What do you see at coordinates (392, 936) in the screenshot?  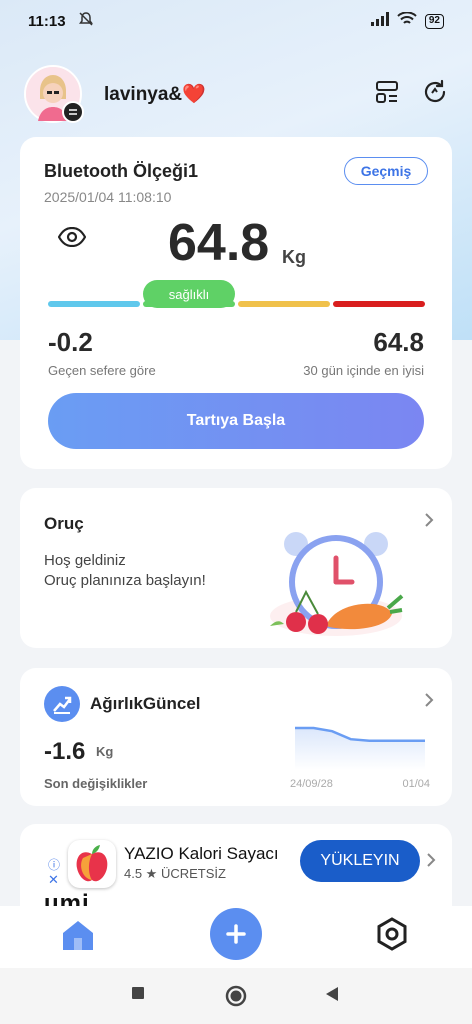 I see `settings-icon` at bounding box center [392, 936].